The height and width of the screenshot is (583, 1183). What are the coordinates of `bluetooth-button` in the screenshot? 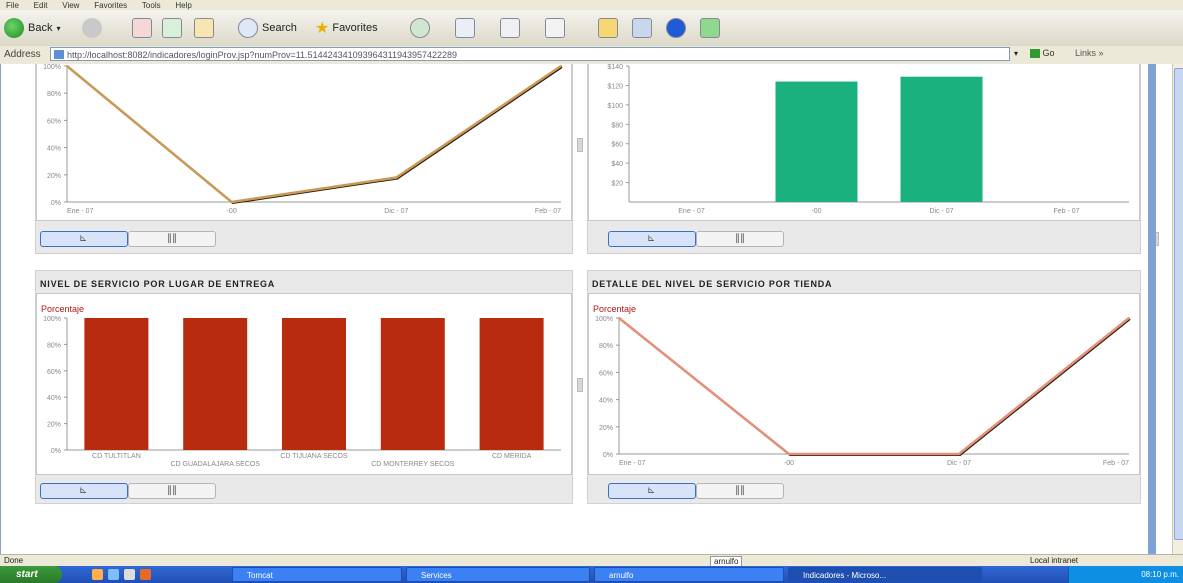 It's located at (676, 28).